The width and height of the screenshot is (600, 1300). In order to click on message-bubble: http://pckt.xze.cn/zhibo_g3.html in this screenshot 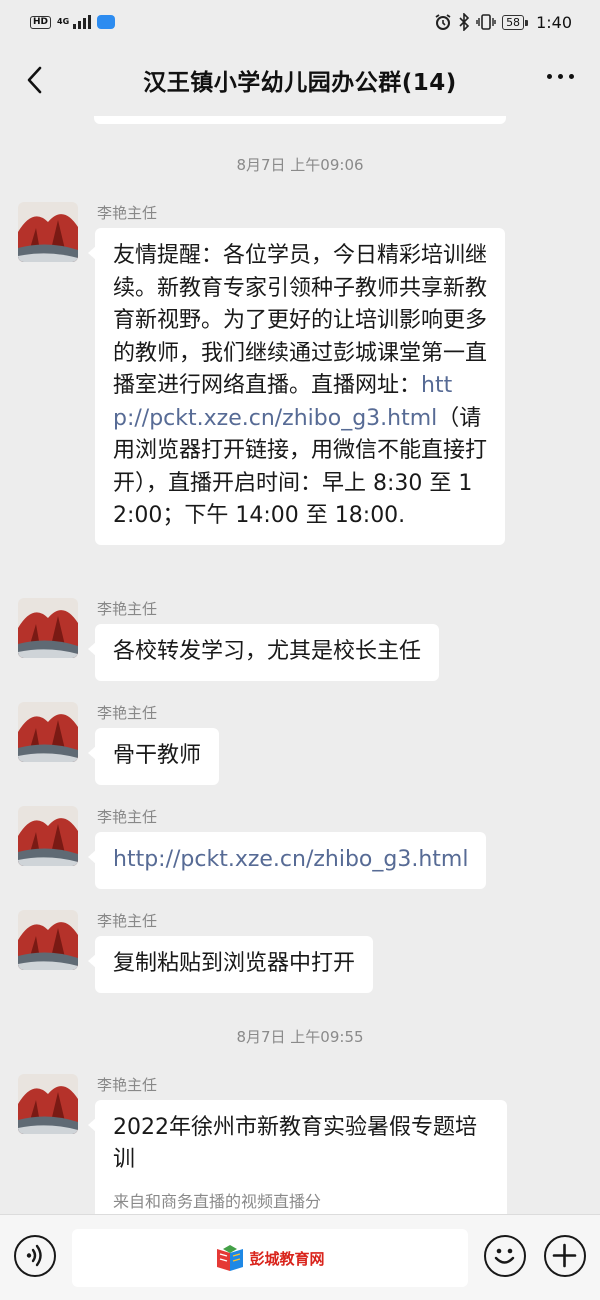, I will do `click(287, 860)`.